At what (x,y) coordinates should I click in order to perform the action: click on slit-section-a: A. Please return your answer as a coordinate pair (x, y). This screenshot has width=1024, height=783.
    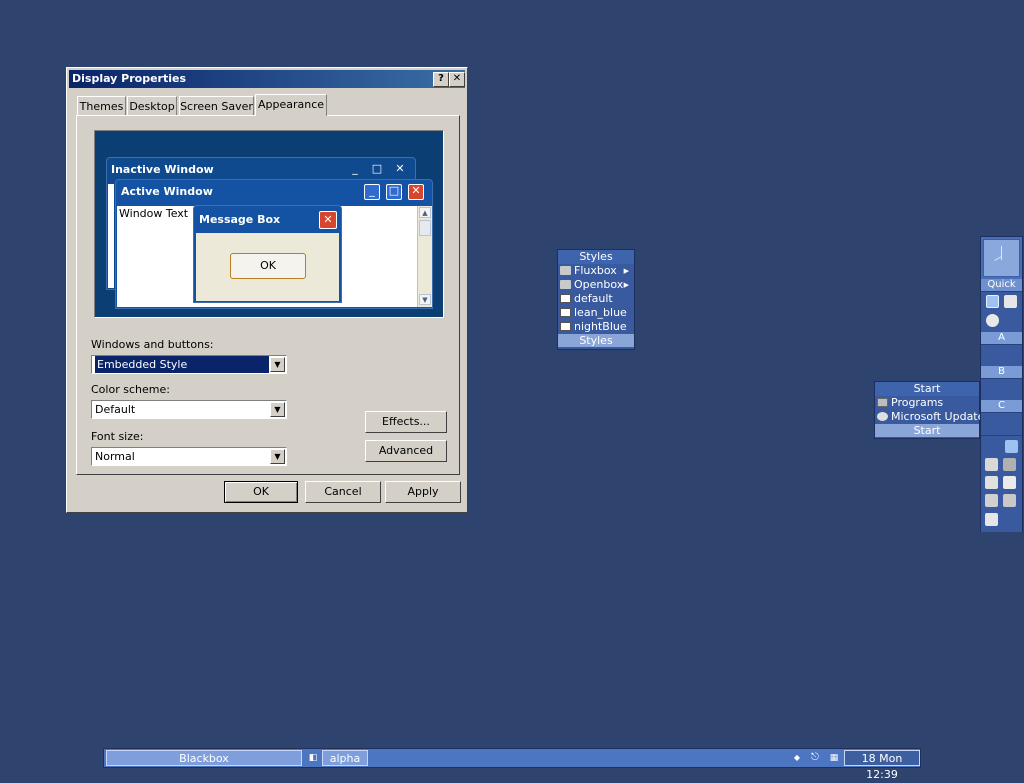
    Looking at the image, I should click on (1001, 338).